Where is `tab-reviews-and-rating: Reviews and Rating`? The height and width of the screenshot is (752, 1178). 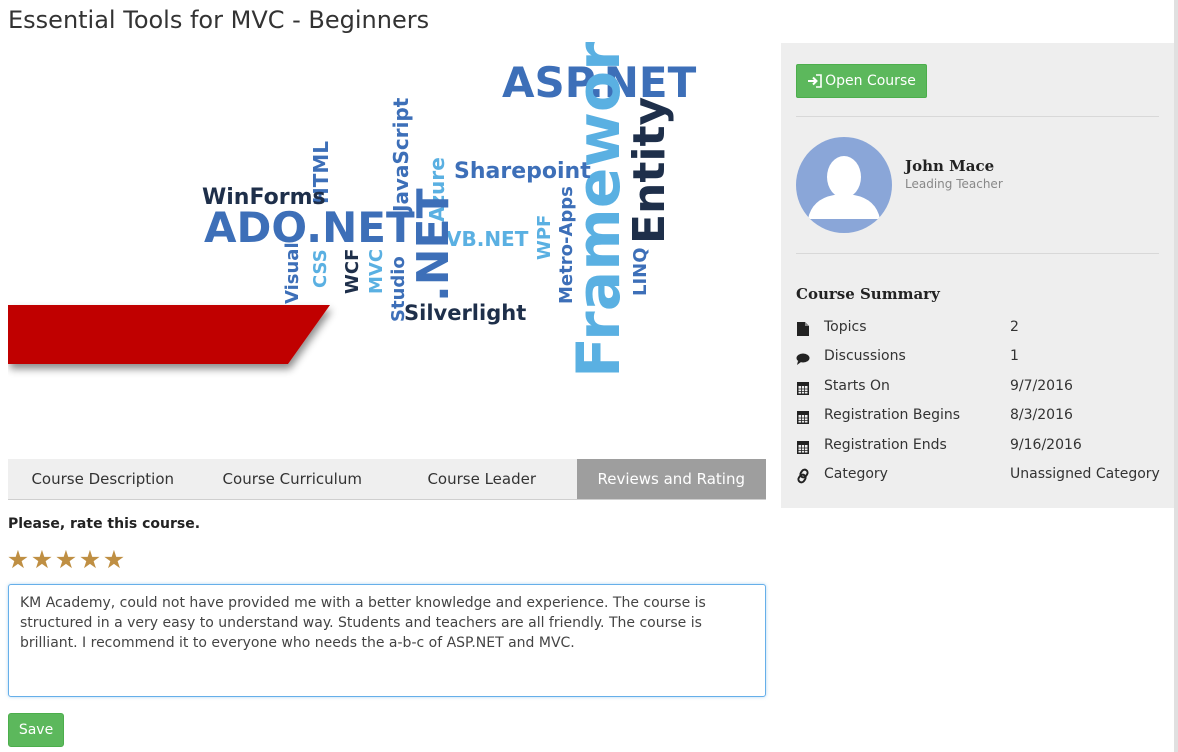
tab-reviews-and-rating: Reviews and Rating is located at coordinates (671, 479).